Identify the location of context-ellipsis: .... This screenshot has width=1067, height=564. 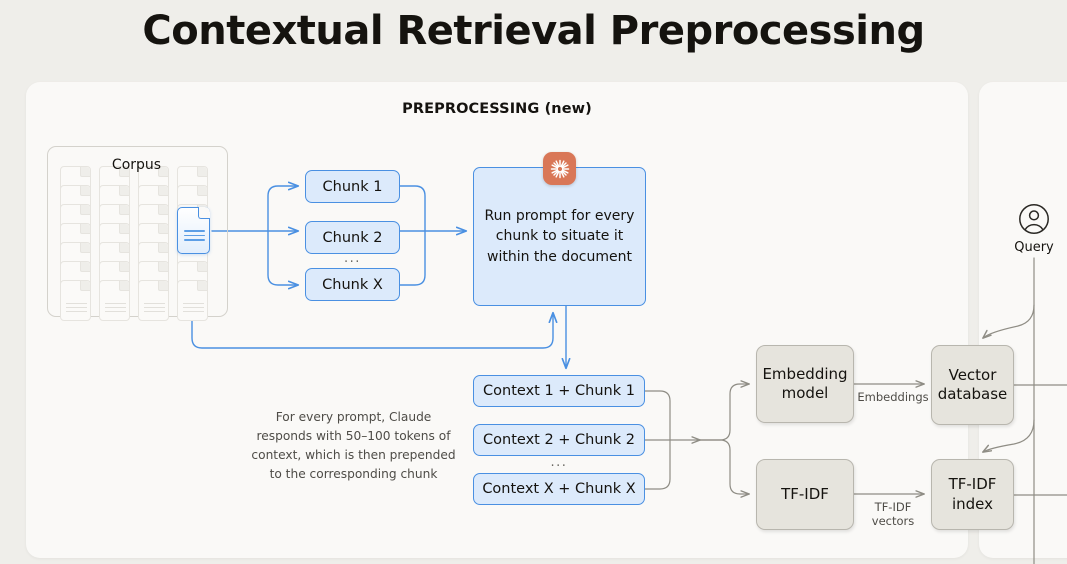
(559, 462).